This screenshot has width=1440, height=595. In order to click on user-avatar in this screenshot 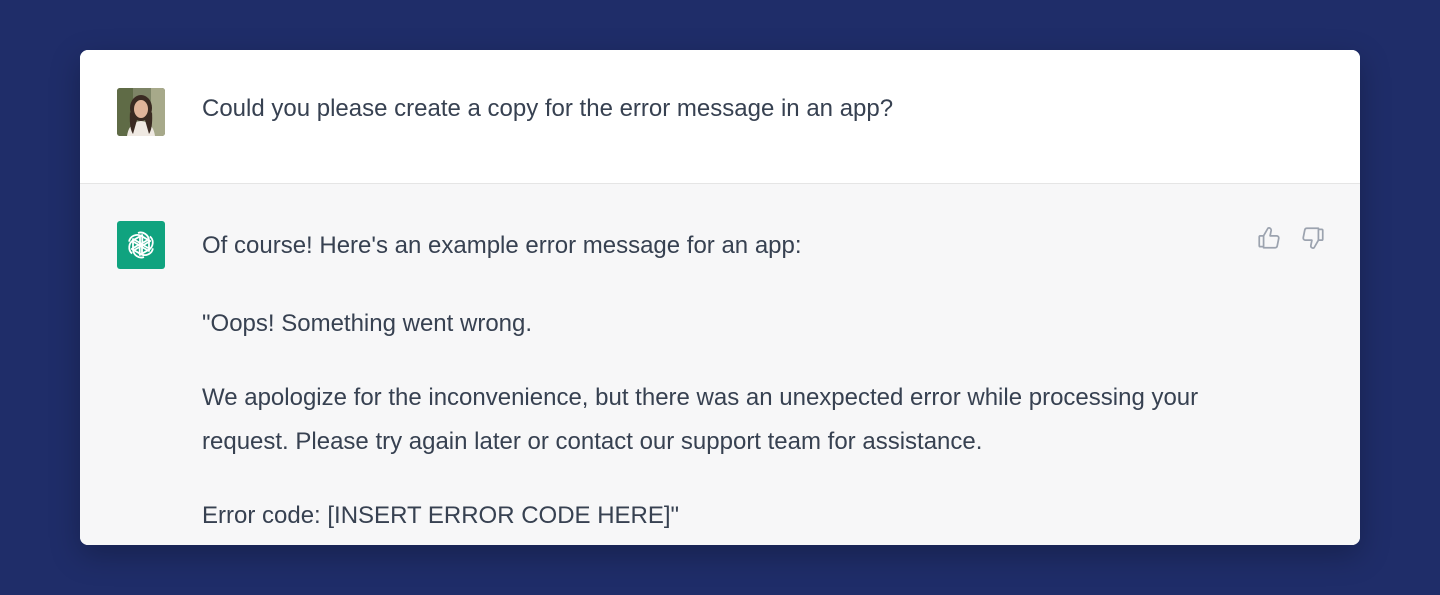, I will do `click(141, 112)`.